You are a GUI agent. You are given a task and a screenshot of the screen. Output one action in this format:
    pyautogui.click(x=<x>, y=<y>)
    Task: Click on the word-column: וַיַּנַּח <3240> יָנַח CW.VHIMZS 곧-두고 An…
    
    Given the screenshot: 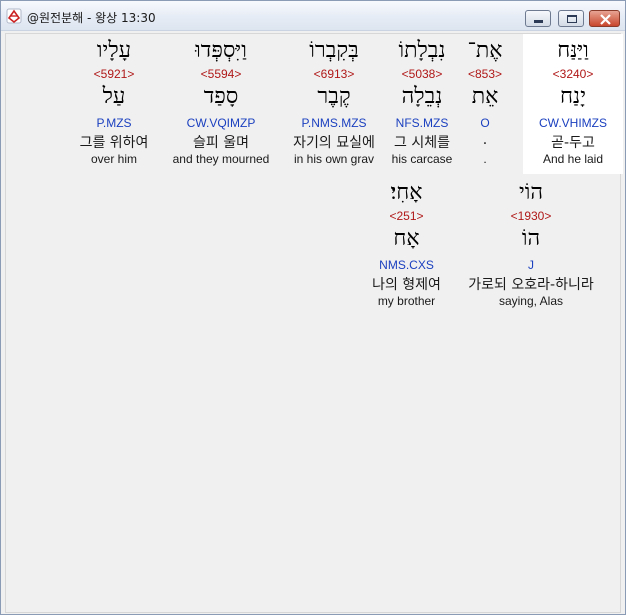 What is the action you would take?
    pyautogui.click(x=573, y=104)
    